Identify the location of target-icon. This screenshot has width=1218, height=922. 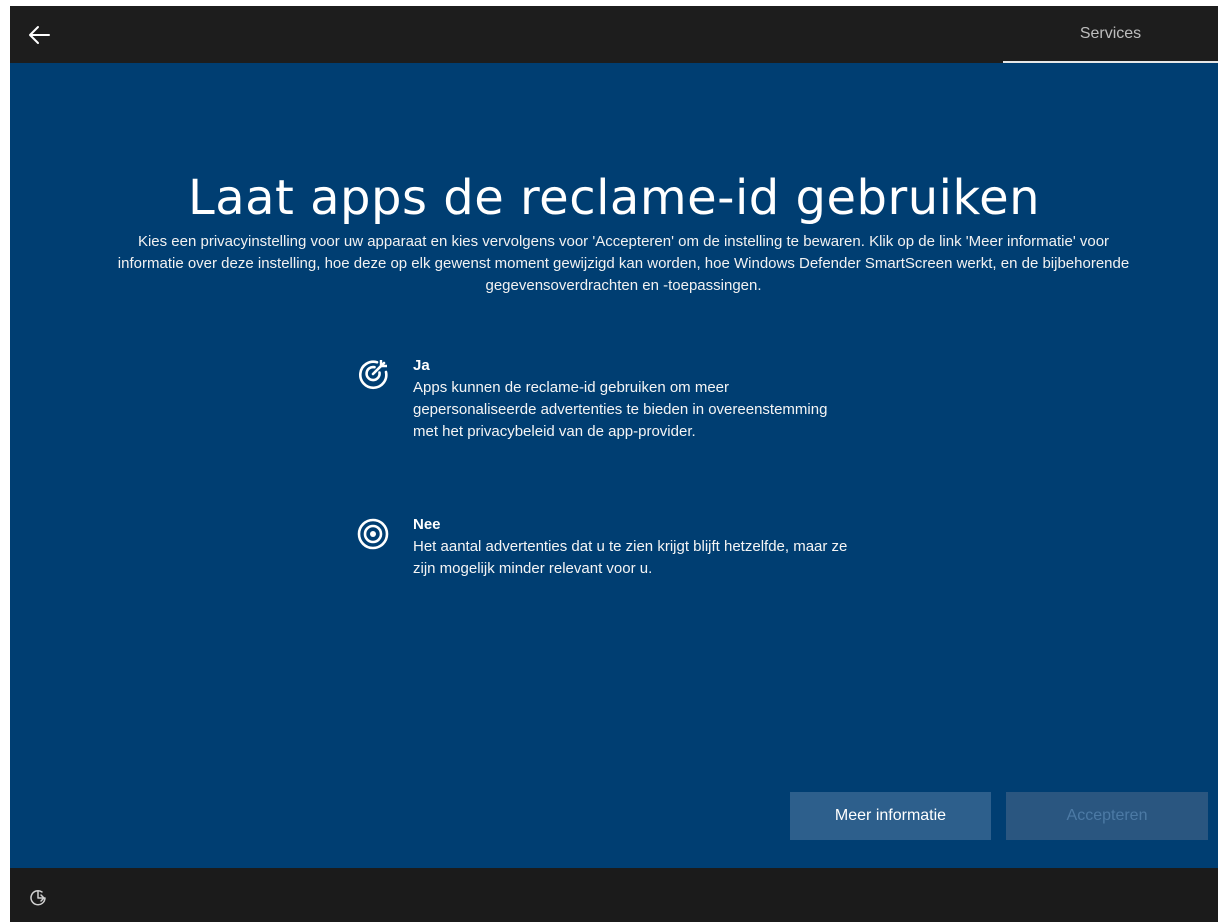
(373, 534).